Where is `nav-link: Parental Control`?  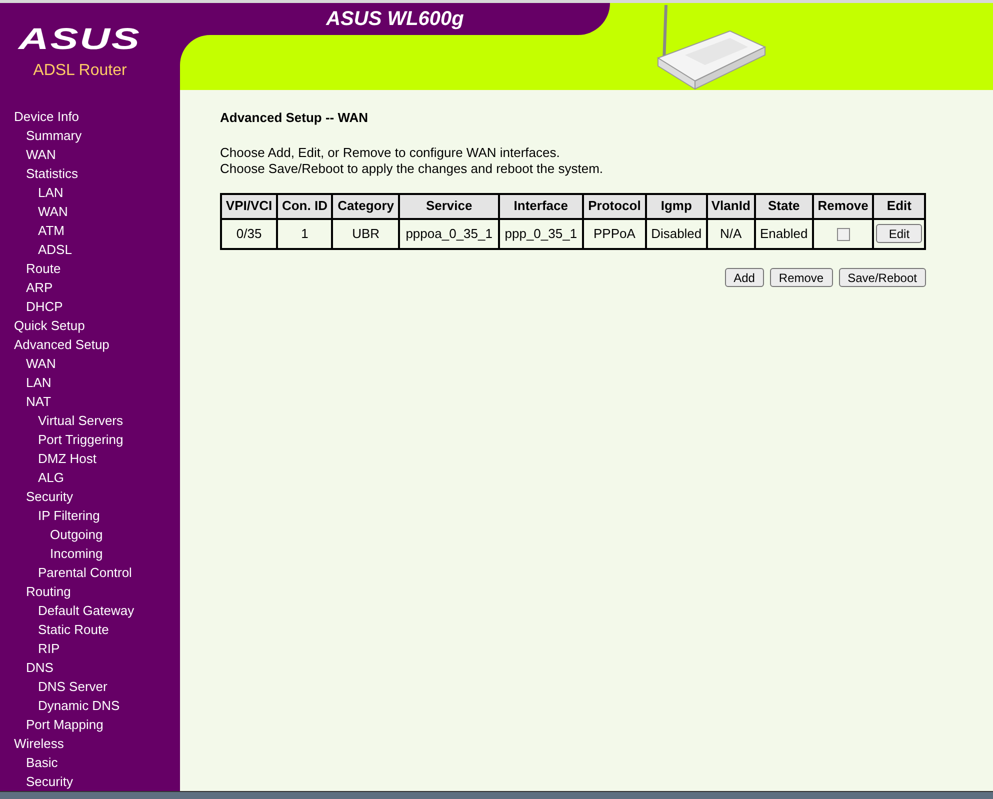 nav-link: Parental Control is located at coordinates (90, 572).